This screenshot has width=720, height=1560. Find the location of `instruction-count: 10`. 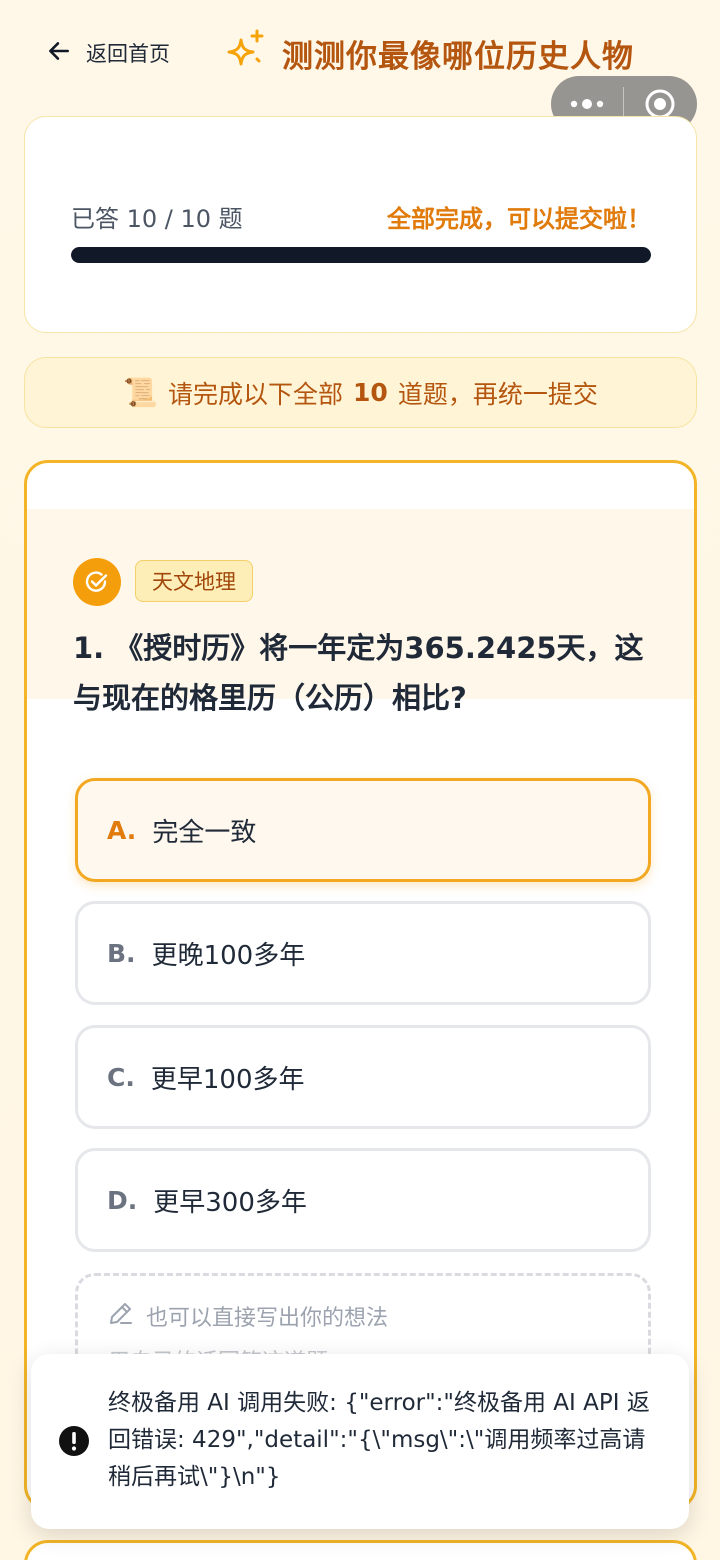

instruction-count: 10 is located at coordinates (370, 392).